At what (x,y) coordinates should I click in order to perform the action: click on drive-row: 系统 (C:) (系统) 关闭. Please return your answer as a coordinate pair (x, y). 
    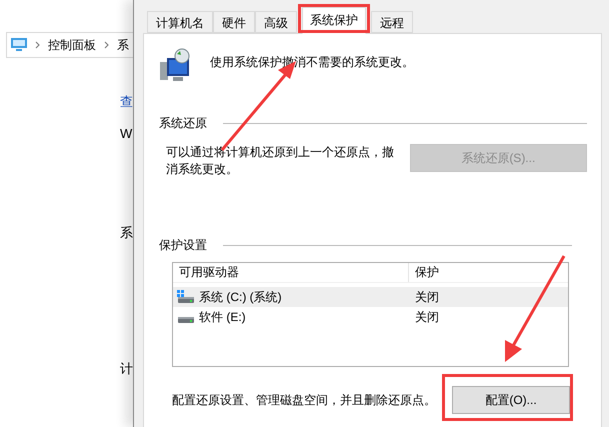
    Looking at the image, I should click on (370, 297).